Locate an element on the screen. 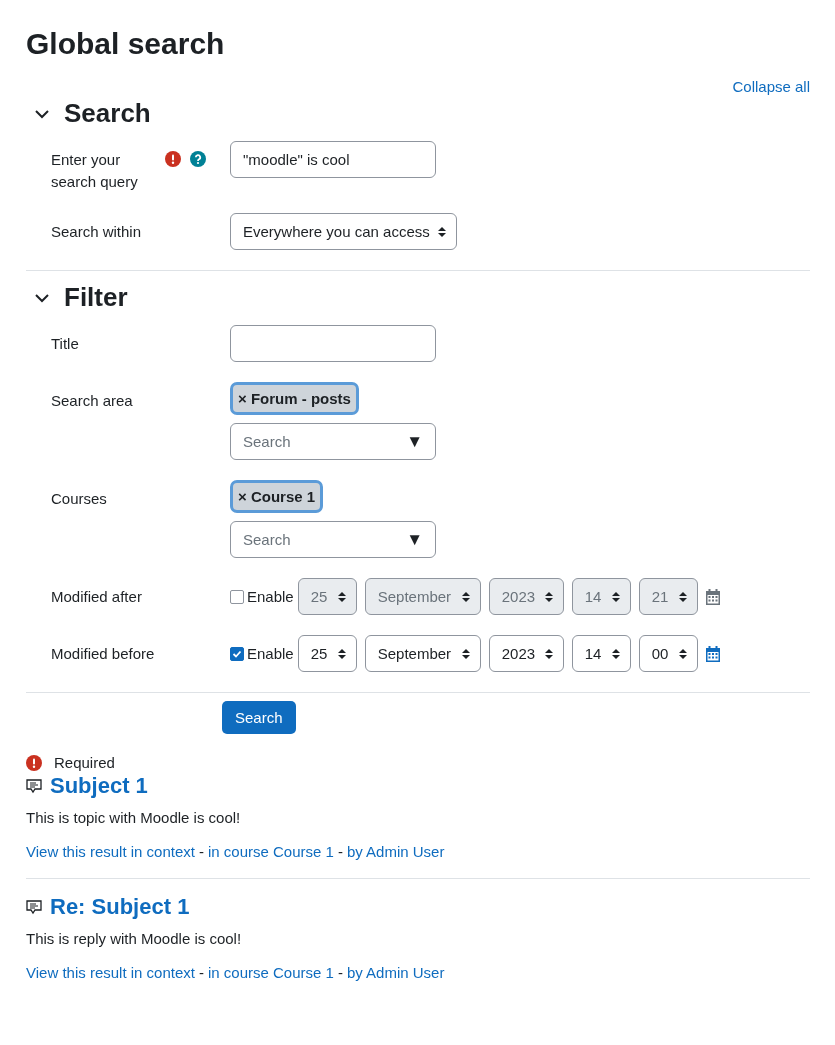 The height and width of the screenshot is (1045, 835). field-label: Search area is located at coordinates (92, 401).